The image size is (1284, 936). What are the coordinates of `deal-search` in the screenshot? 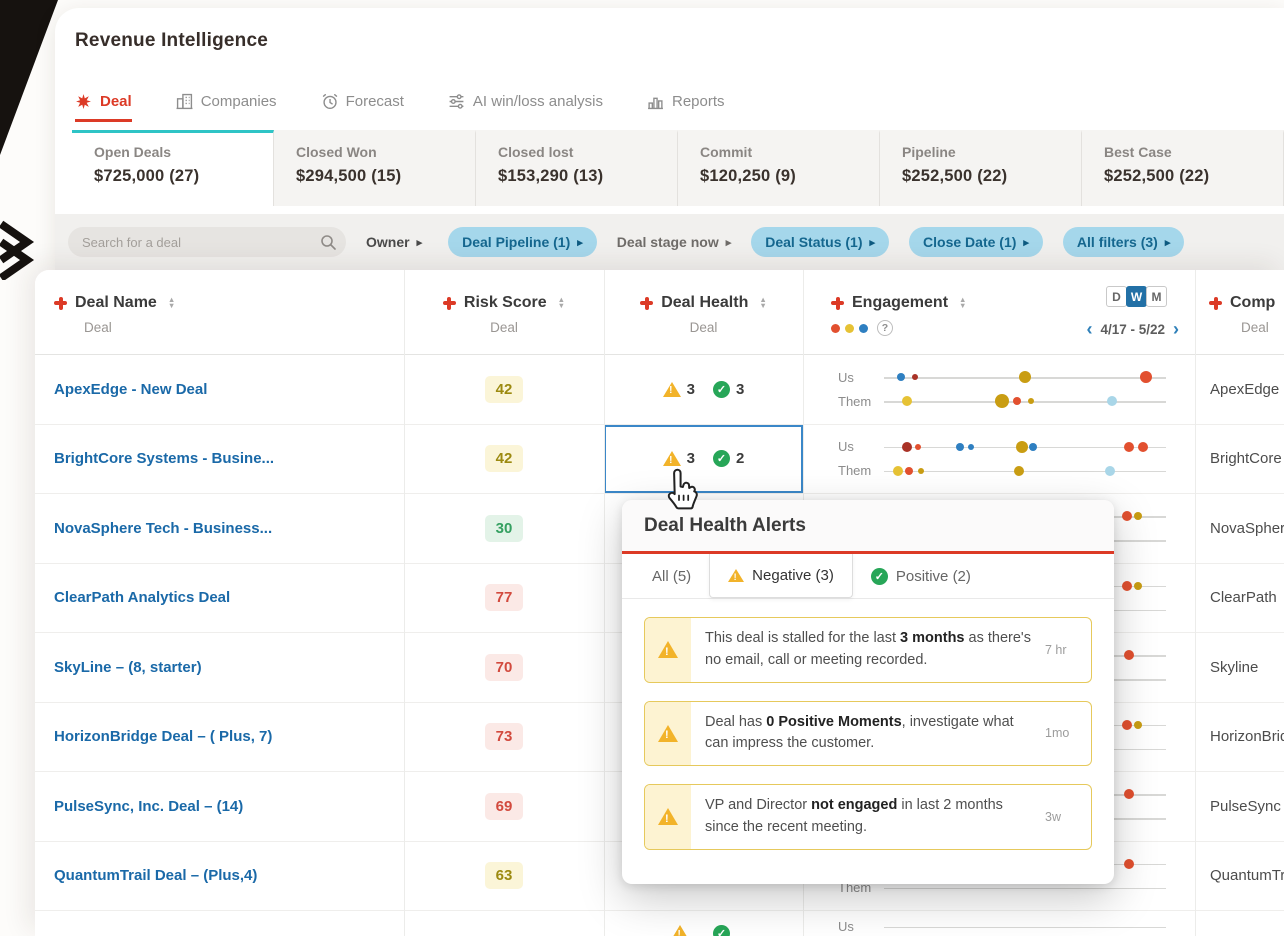 It's located at (207, 242).